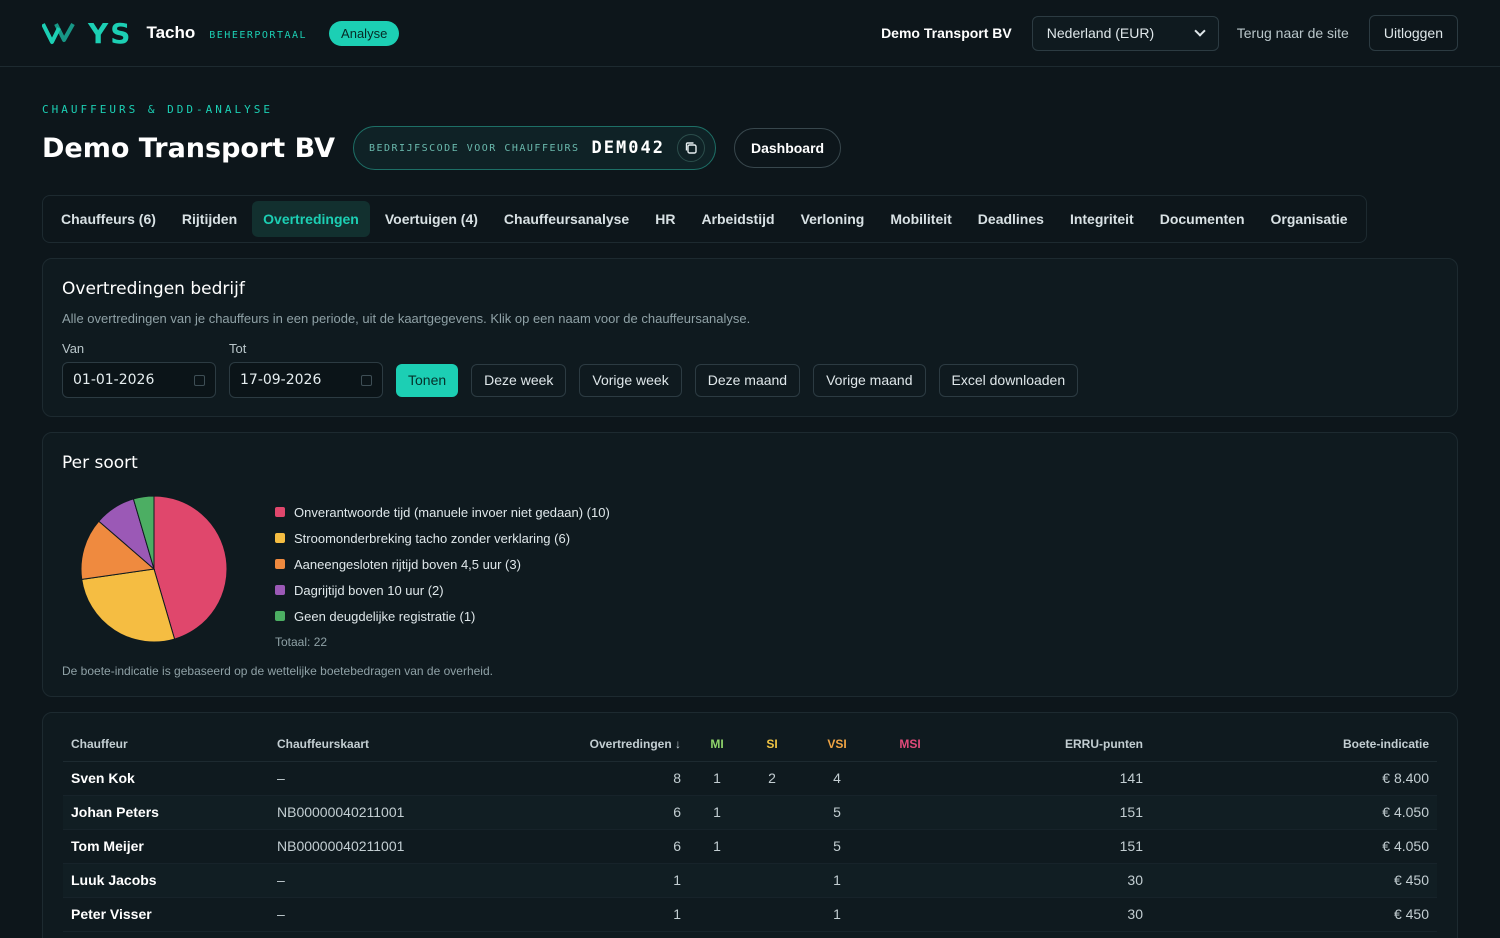 The height and width of the screenshot is (938, 1500). I want to click on company-code-label: BEDRIJFSCODE VOOR CHAUFFEURS, so click(474, 148).